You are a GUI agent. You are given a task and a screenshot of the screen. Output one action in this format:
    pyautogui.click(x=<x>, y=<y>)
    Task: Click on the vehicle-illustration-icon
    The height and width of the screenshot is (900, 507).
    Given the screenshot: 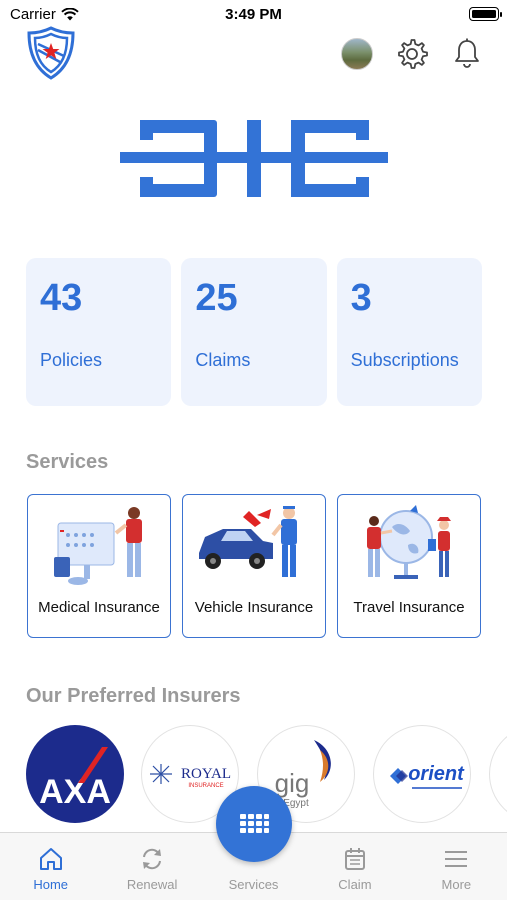 What is the action you would take?
    pyautogui.click(x=248, y=541)
    